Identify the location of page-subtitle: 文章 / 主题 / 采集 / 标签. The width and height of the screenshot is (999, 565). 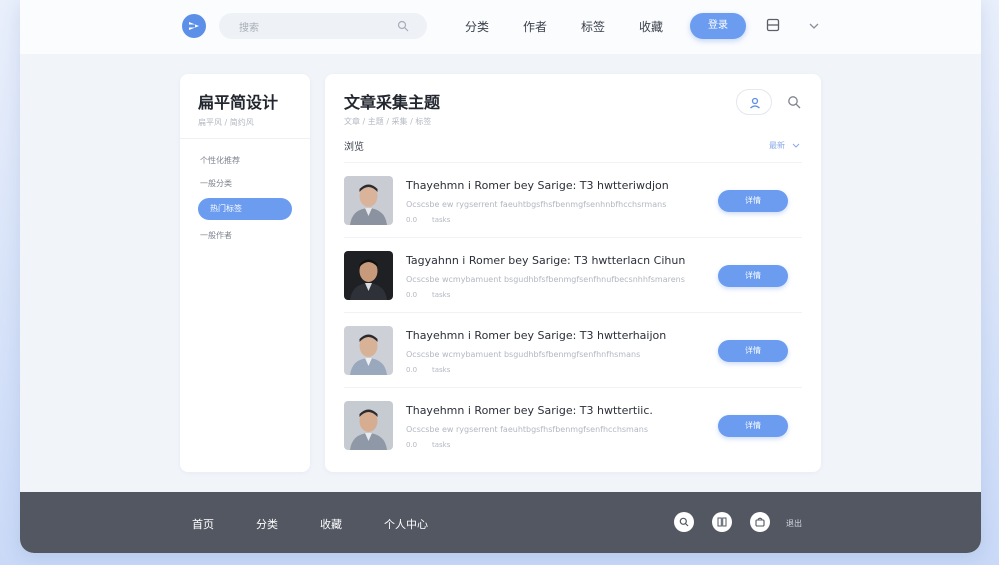
(388, 121).